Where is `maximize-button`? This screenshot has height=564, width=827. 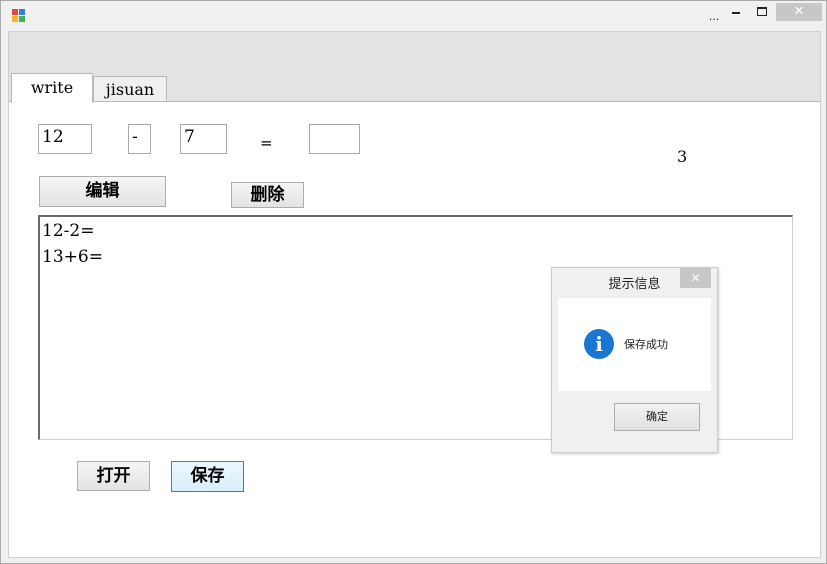
maximize-button is located at coordinates (762, 12).